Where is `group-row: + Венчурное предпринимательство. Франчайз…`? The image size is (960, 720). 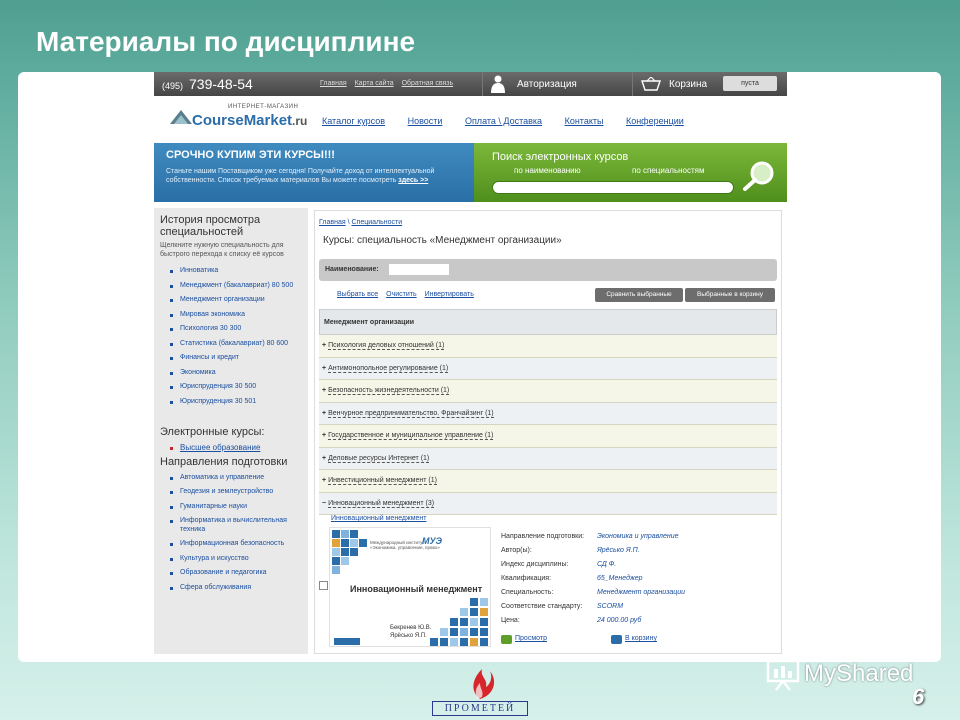
group-row: + Венчурное предпринимательство. Франчайз… is located at coordinates (548, 413).